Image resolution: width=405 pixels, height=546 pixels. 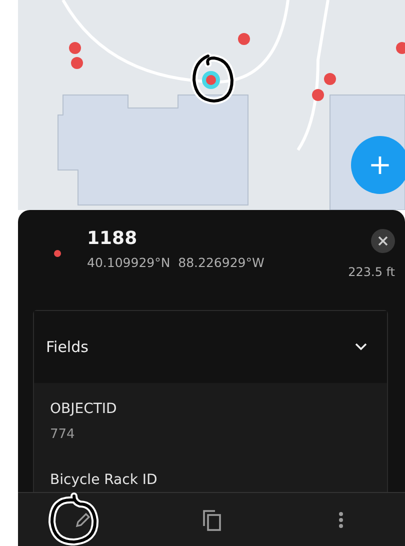 I want to click on close-button, so click(x=383, y=241).